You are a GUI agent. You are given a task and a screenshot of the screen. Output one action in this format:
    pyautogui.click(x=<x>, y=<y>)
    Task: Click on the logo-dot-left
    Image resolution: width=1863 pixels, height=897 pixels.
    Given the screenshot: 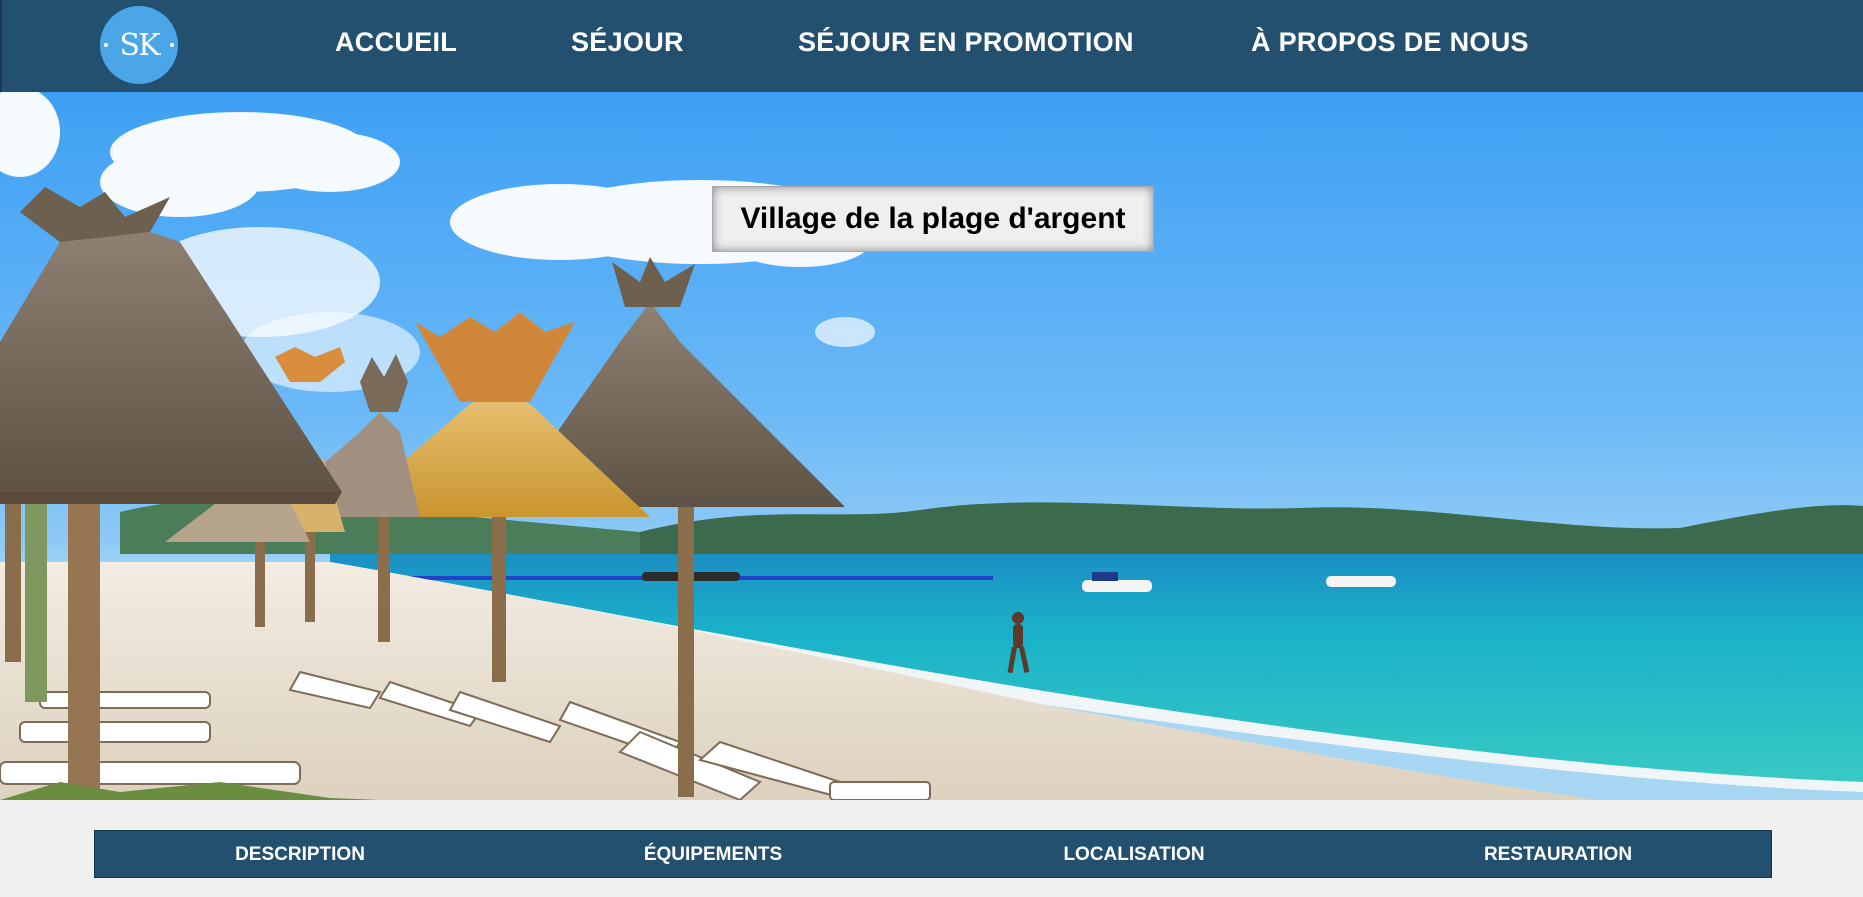 What is the action you would take?
    pyautogui.click(x=106, y=45)
    